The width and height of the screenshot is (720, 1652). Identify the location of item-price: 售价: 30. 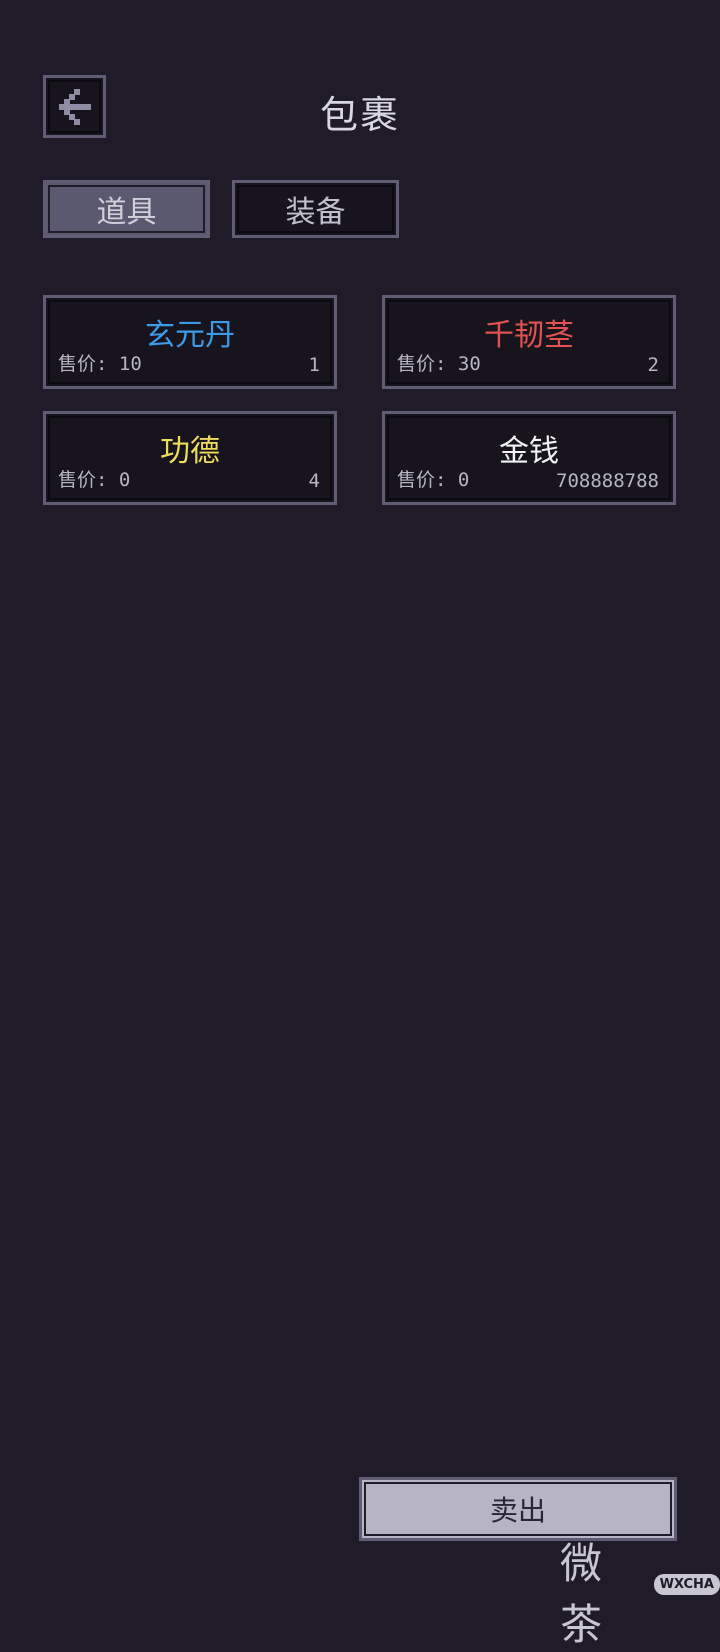
(439, 364).